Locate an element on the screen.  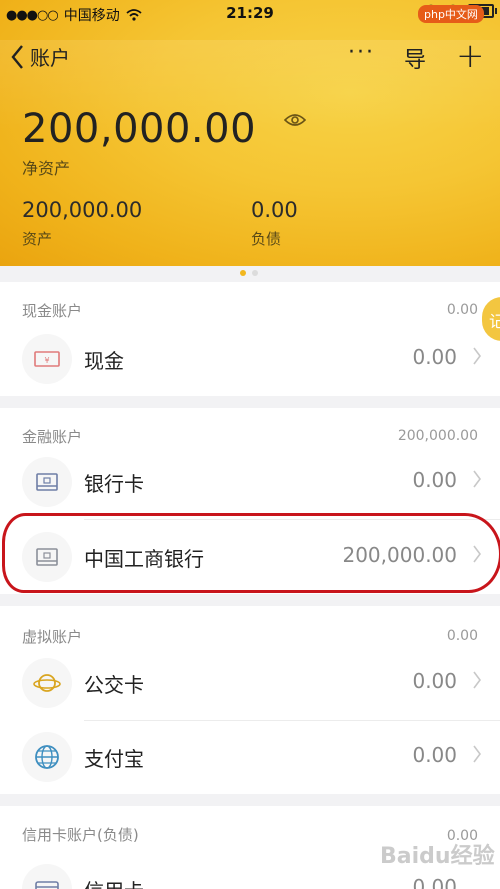
globe-icon is located at coordinates (47, 757).